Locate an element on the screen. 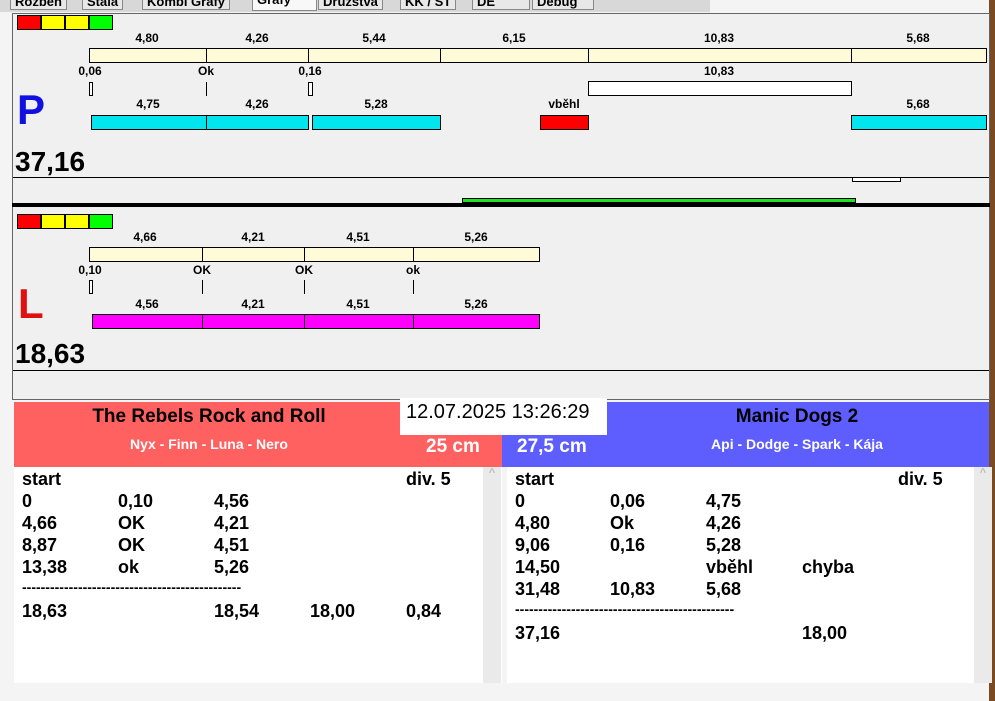 The image size is (995, 701). table-cell: 0,10 is located at coordinates (136, 501).